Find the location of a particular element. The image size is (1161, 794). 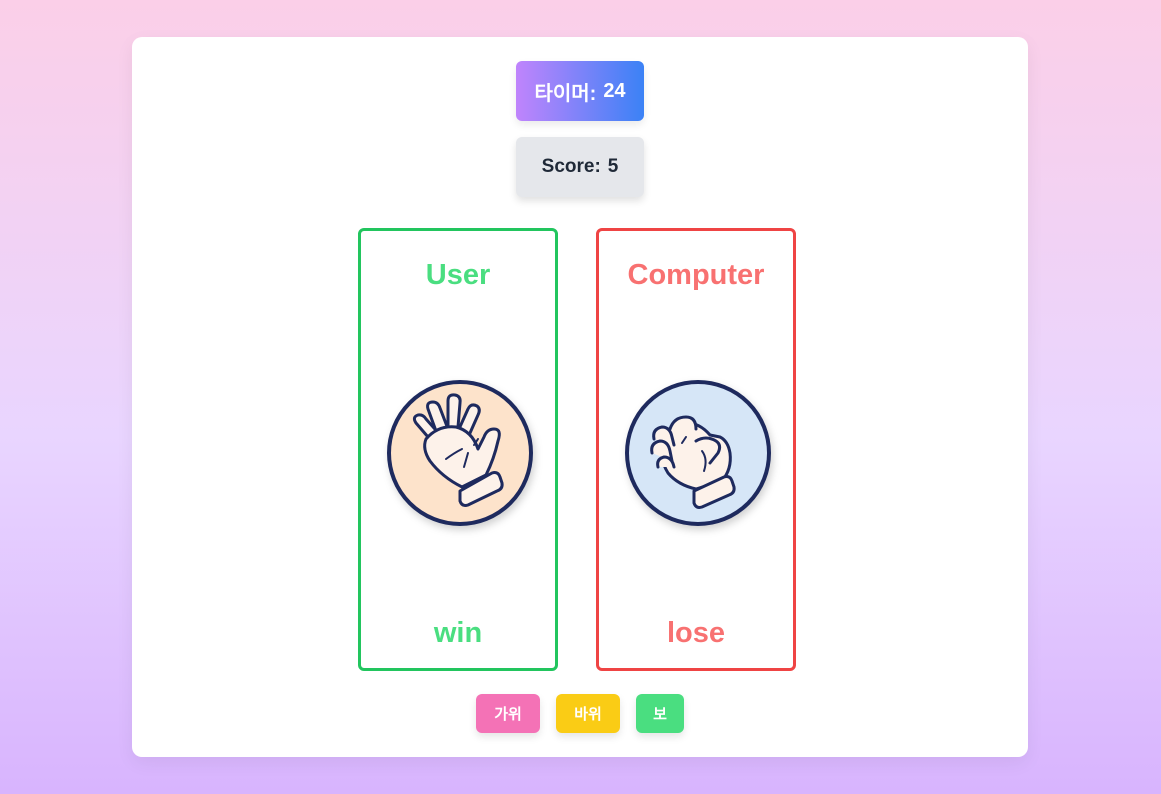

timer-label: 타이머: is located at coordinates (565, 93).